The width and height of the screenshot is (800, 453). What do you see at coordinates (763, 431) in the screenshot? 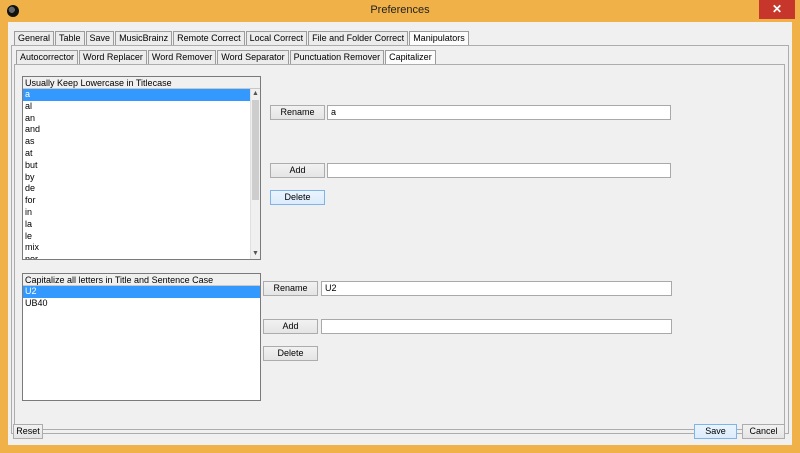
I see `cancel-button: Cancel` at bounding box center [763, 431].